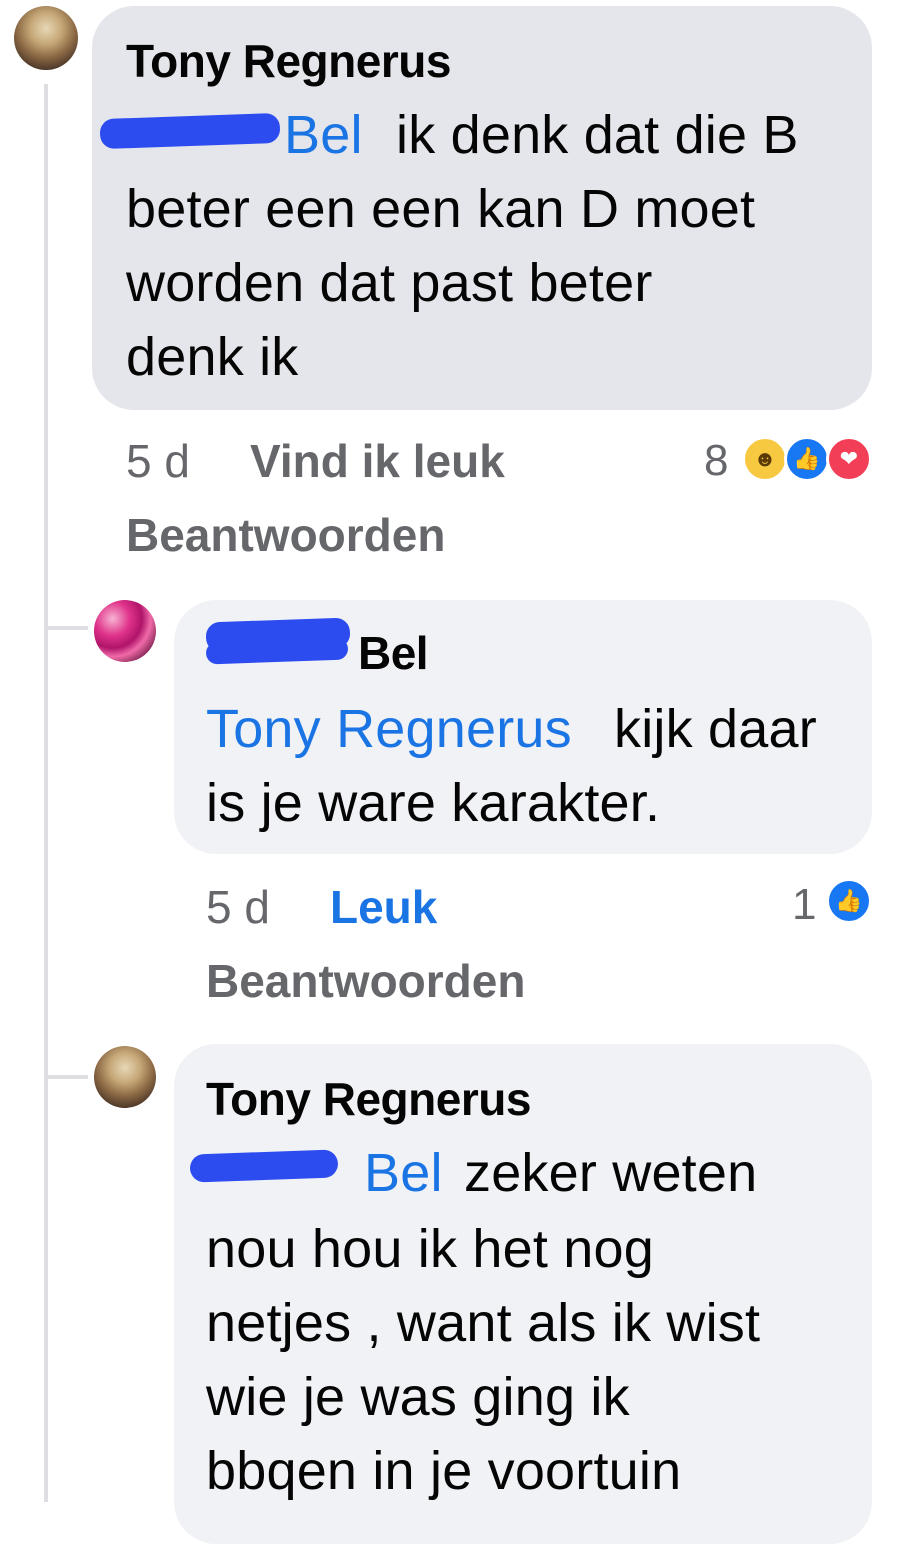 This screenshot has height=1544, width=902. What do you see at coordinates (433, 803) in the screenshot?
I see `comment-text-line: is je ware karakter.` at bounding box center [433, 803].